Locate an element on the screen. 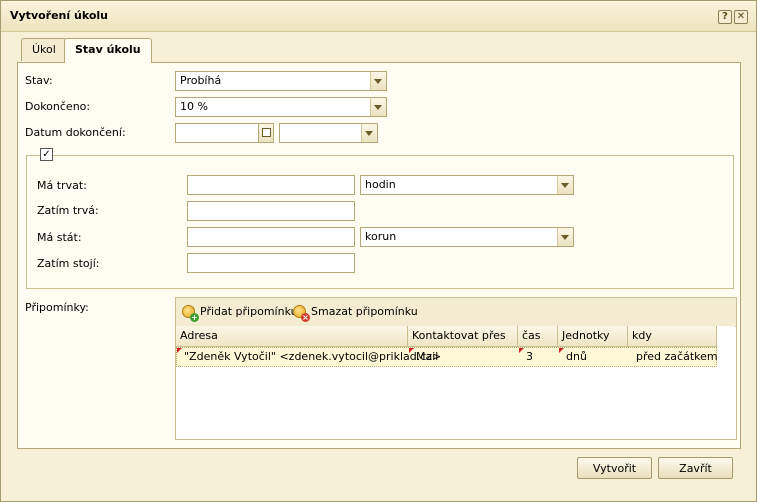 This screenshot has height=502, width=757. ma-trvat-label: Má trvat: is located at coordinates (62, 185).